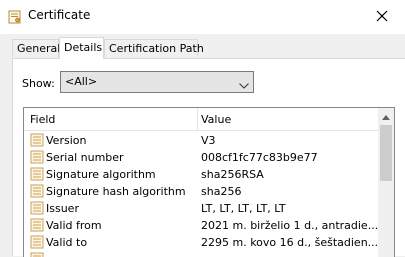  What do you see at coordinates (202, 17) in the screenshot?
I see `title-bar: Certificate` at bounding box center [202, 17].